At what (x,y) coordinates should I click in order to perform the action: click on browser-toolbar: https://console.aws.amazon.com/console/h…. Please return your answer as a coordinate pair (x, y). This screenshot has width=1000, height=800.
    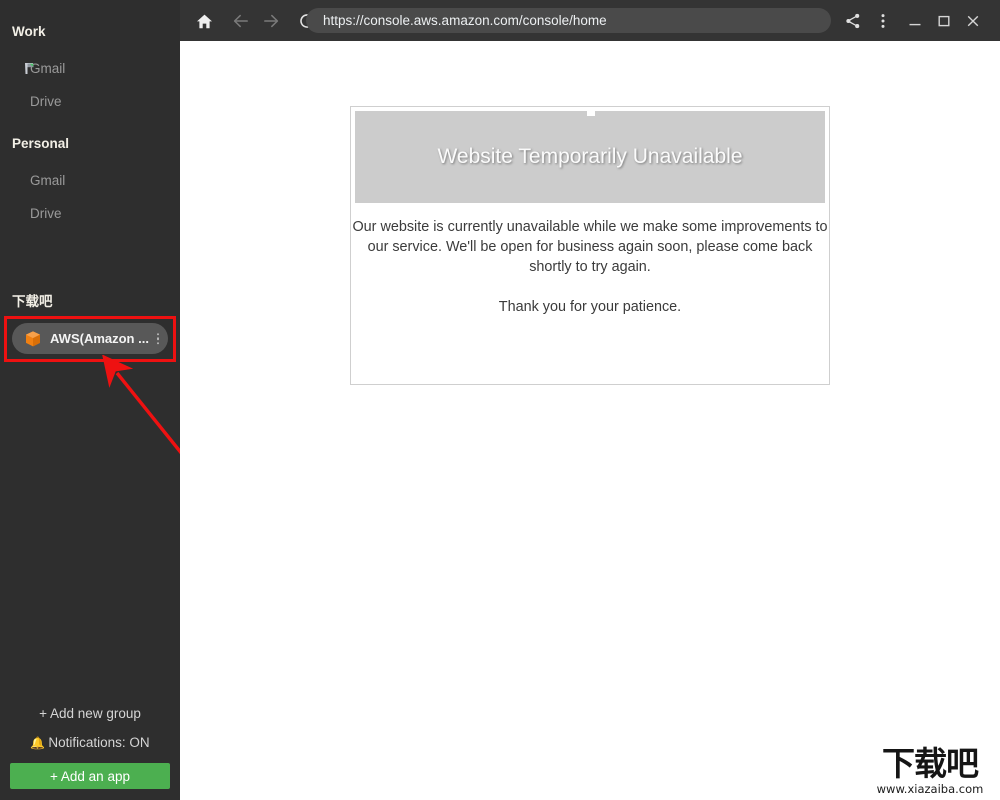
    Looking at the image, I should click on (590, 20).